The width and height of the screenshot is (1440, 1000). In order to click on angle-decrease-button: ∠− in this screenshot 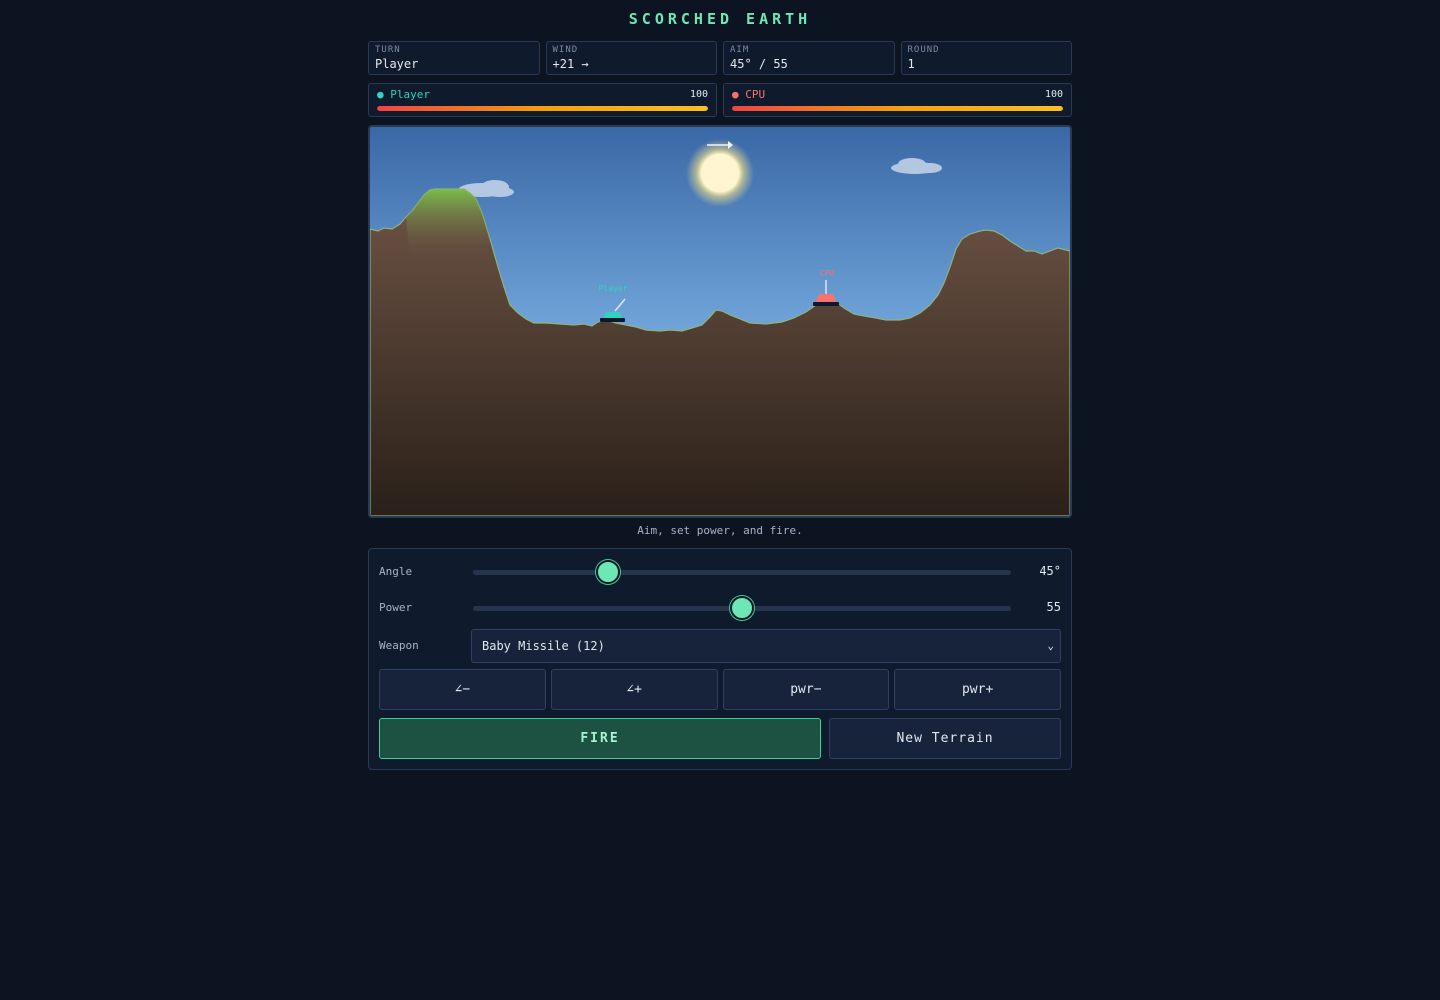, I will do `click(462, 689)`.